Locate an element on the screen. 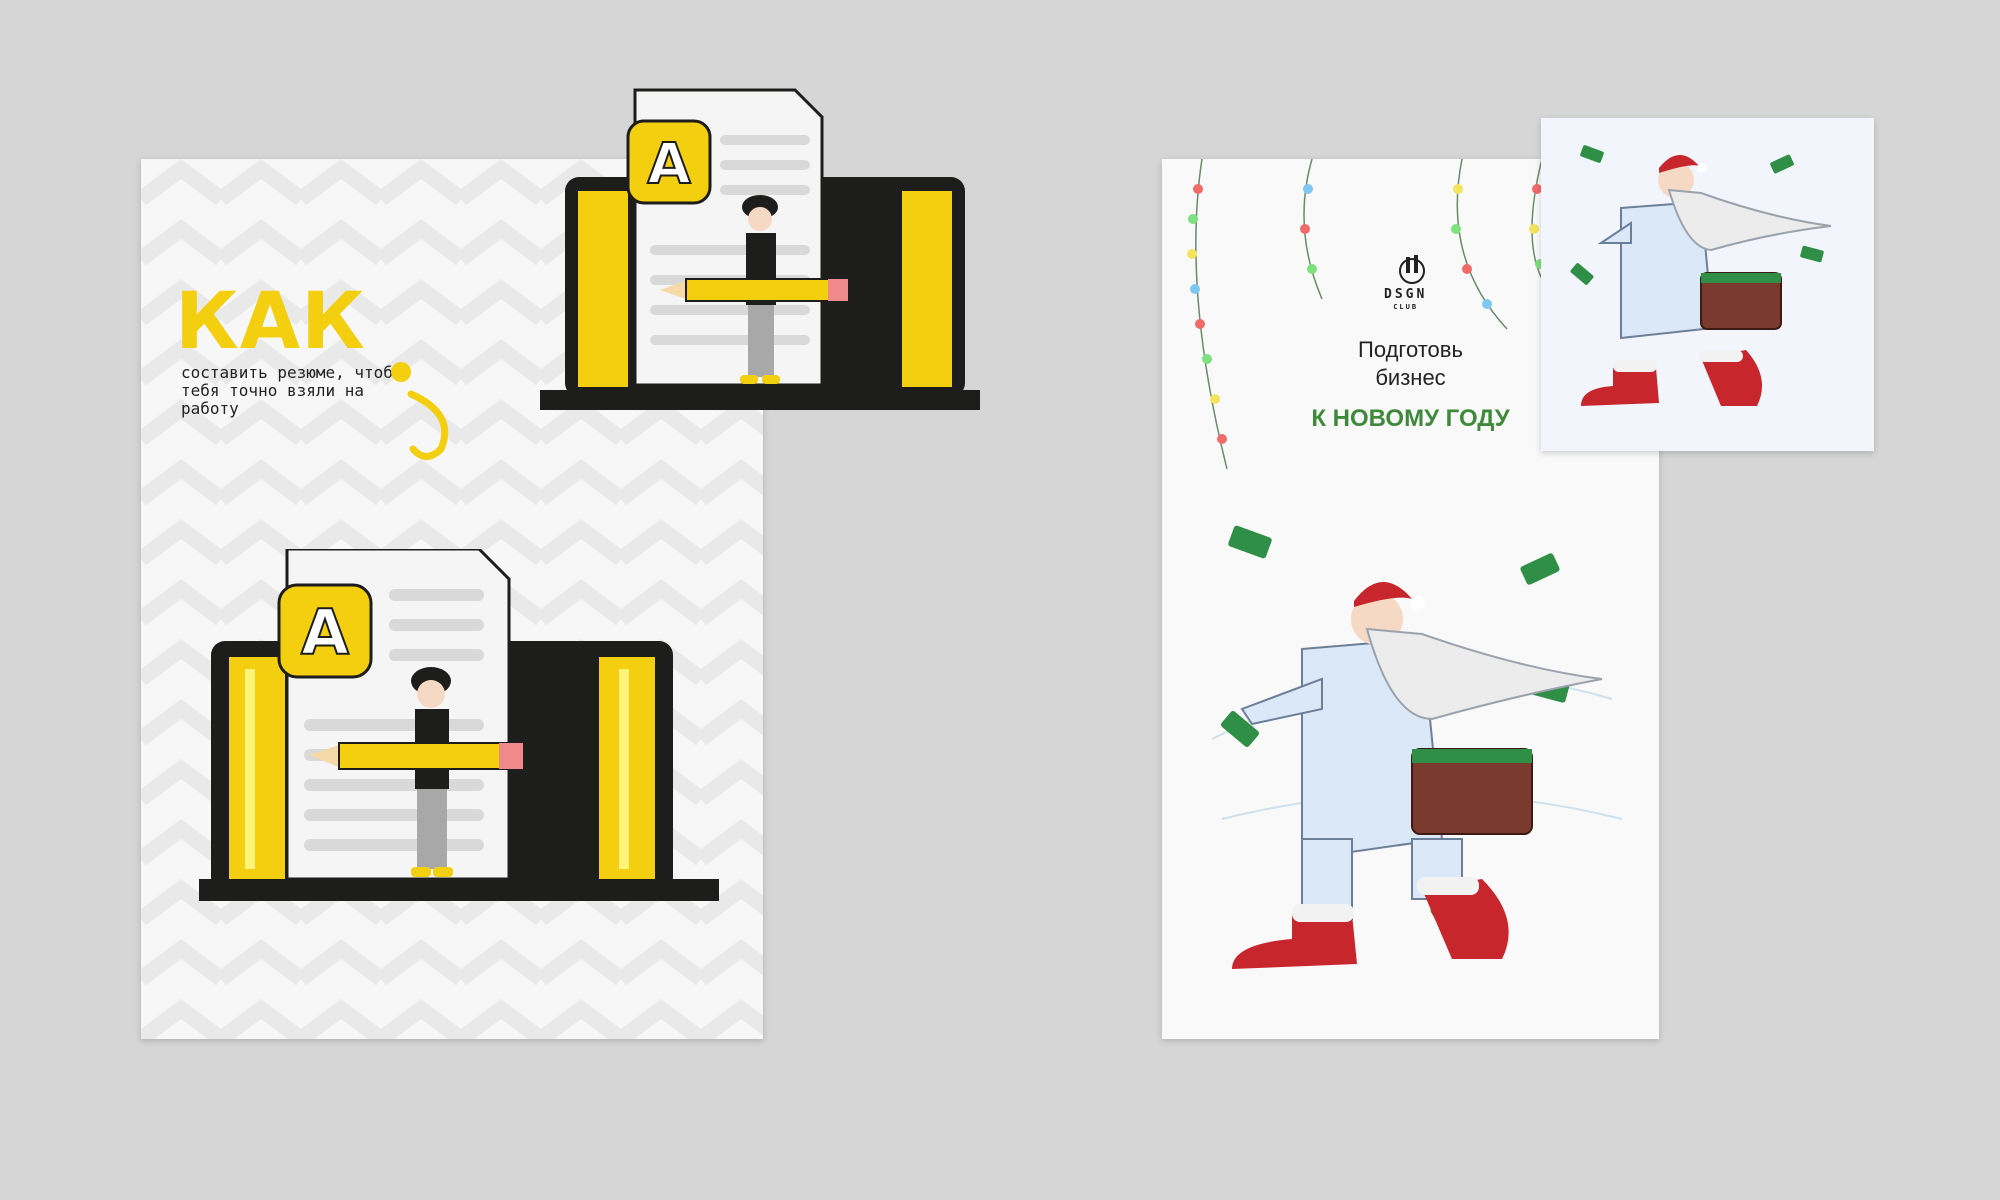 This screenshot has height=1200, width=2000. question-hook-icon is located at coordinates (420, 411).